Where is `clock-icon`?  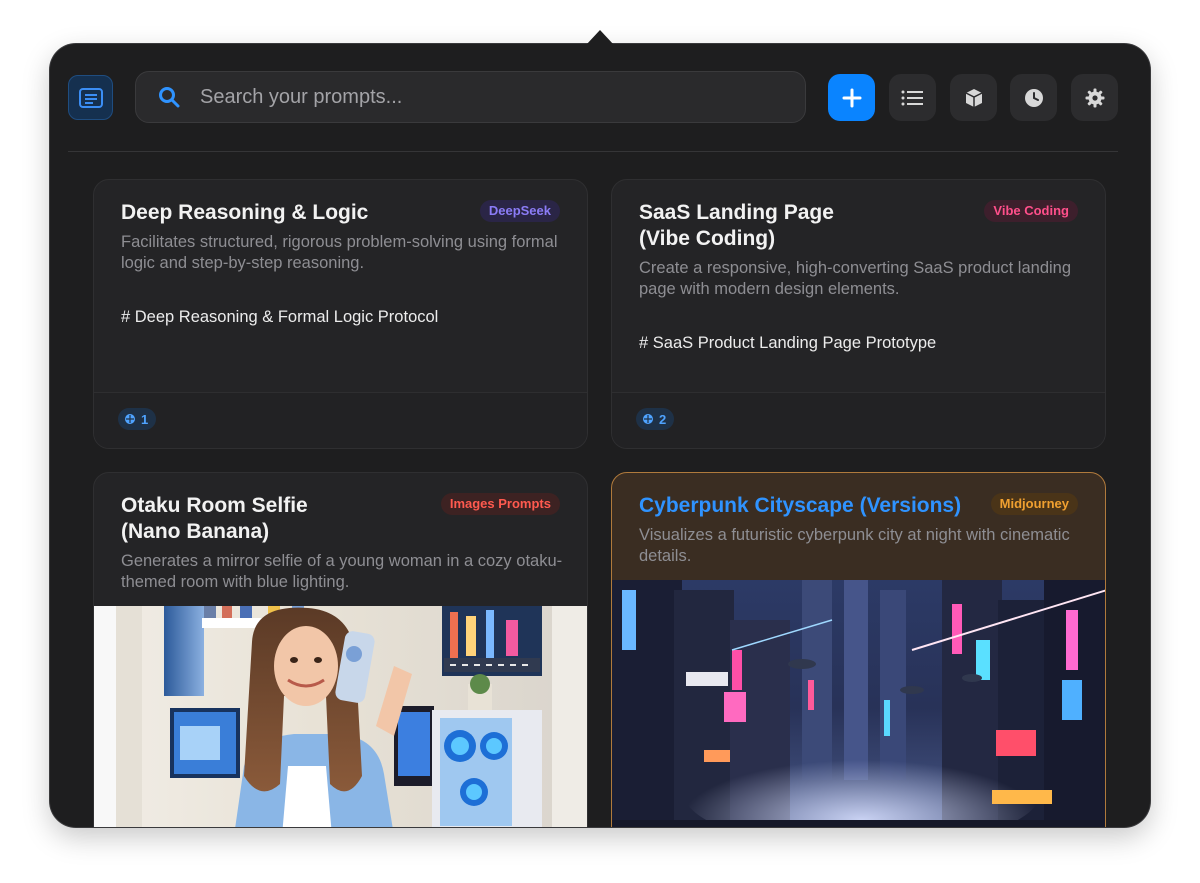
clock-icon is located at coordinates (1033, 97).